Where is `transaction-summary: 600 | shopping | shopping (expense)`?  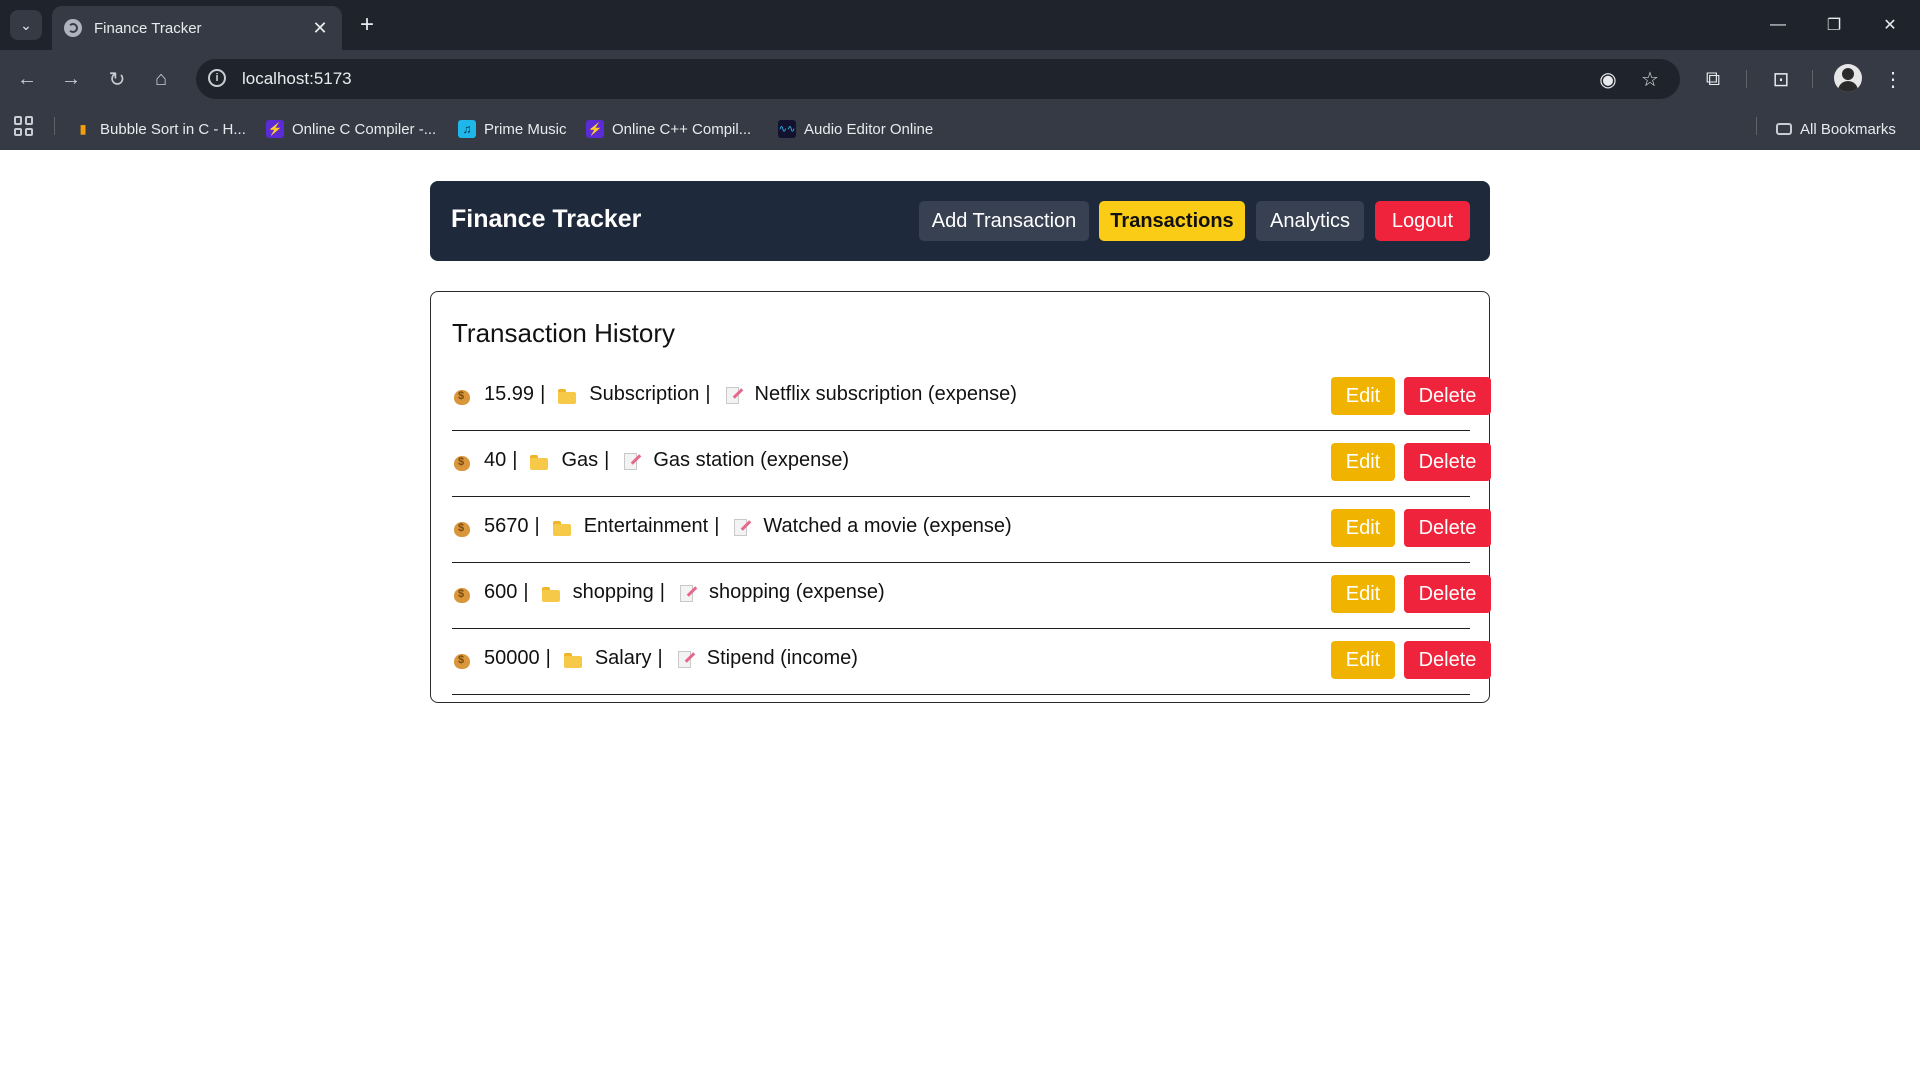
transaction-summary: 600 | shopping | shopping (expense) is located at coordinates (668, 592).